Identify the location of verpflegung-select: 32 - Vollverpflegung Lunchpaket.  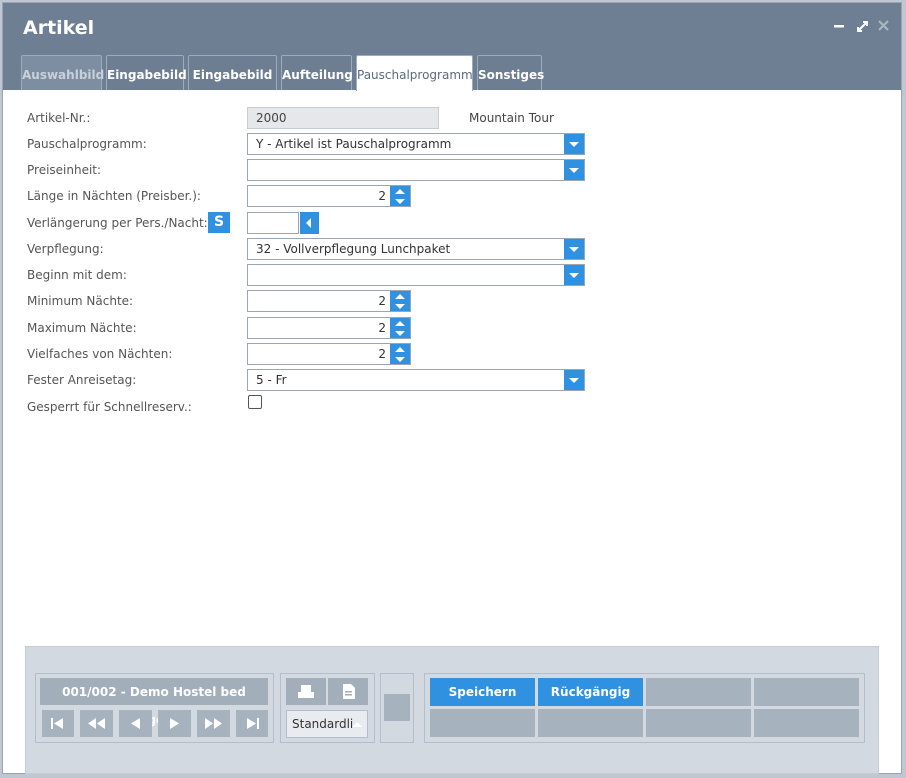
(416, 249).